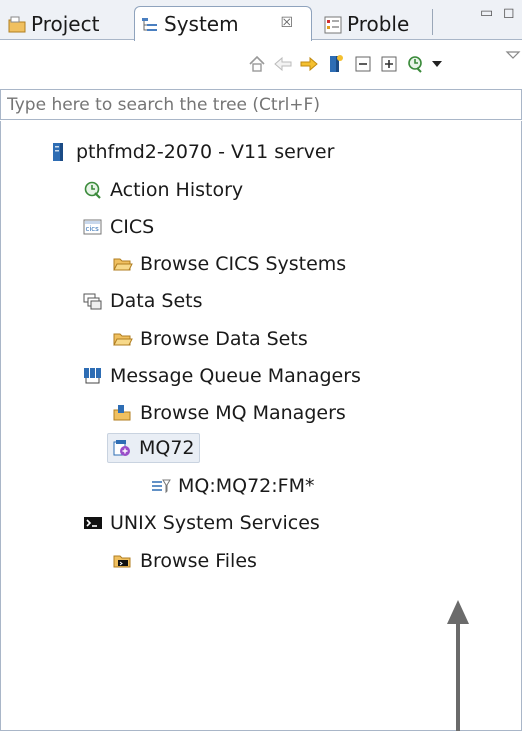  I want to click on annotation-arrow-head, so click(458, 612).